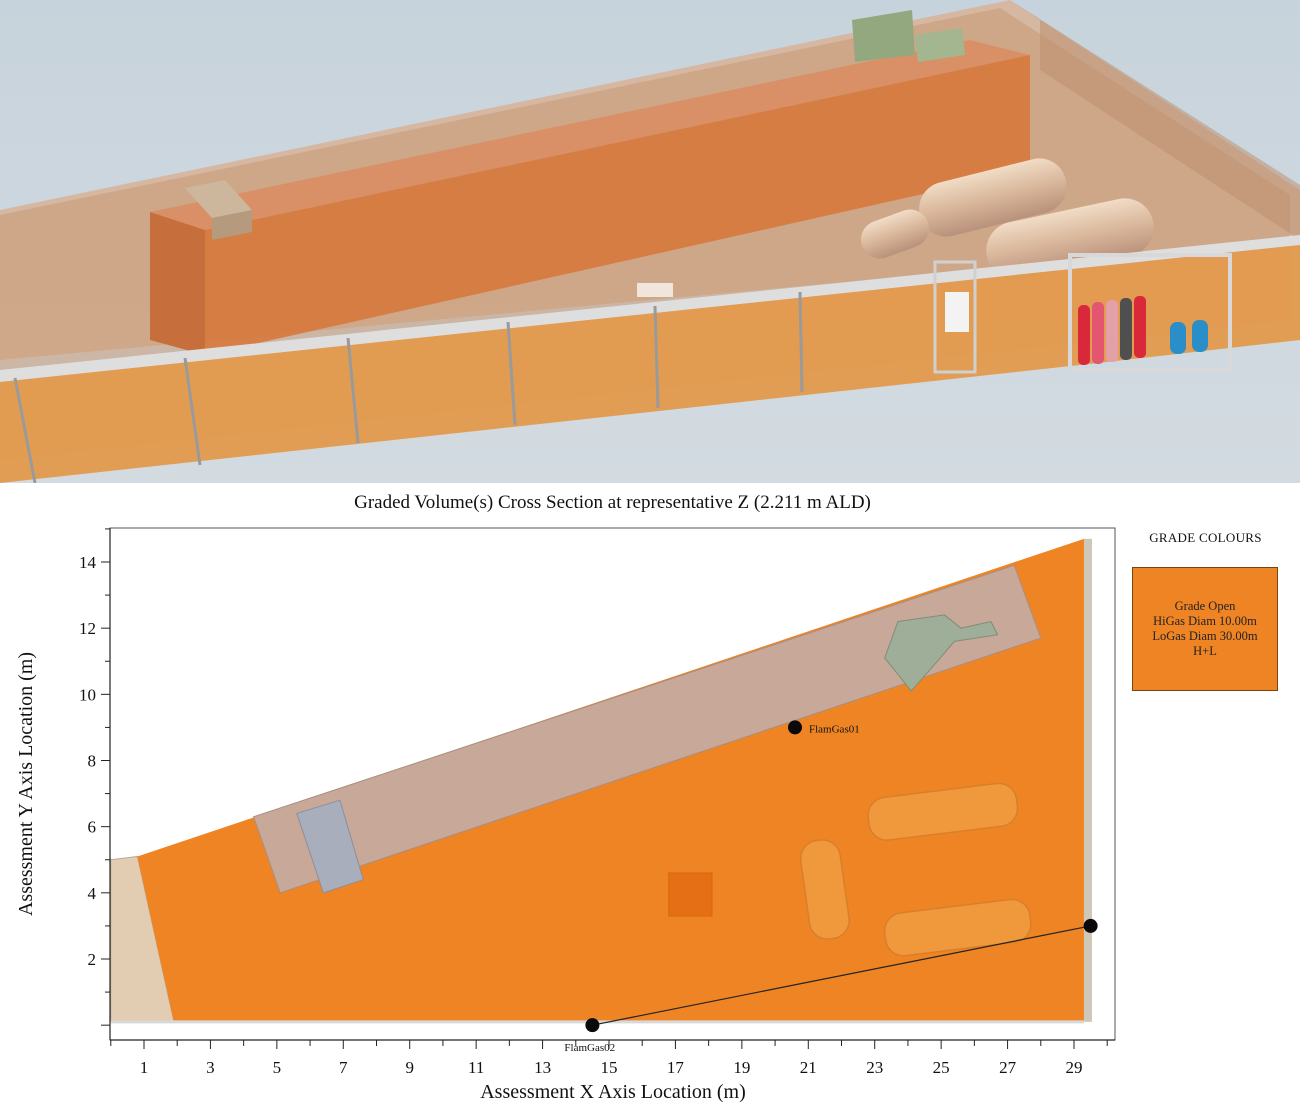  What do you see at coordinates (409, 1067) in the screenshot?
I see `x-tick-label: 9` at bounding box center [409, 1067].